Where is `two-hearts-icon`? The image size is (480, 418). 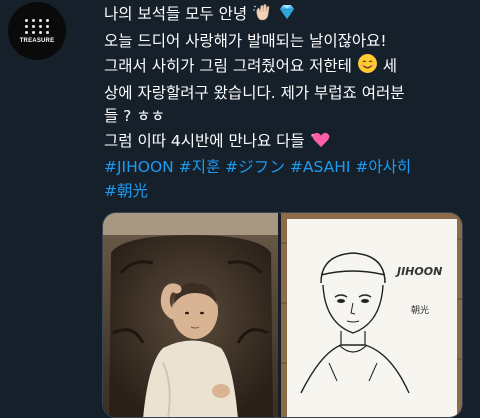 two-hearts-icon is located at coordinates (321, 143).